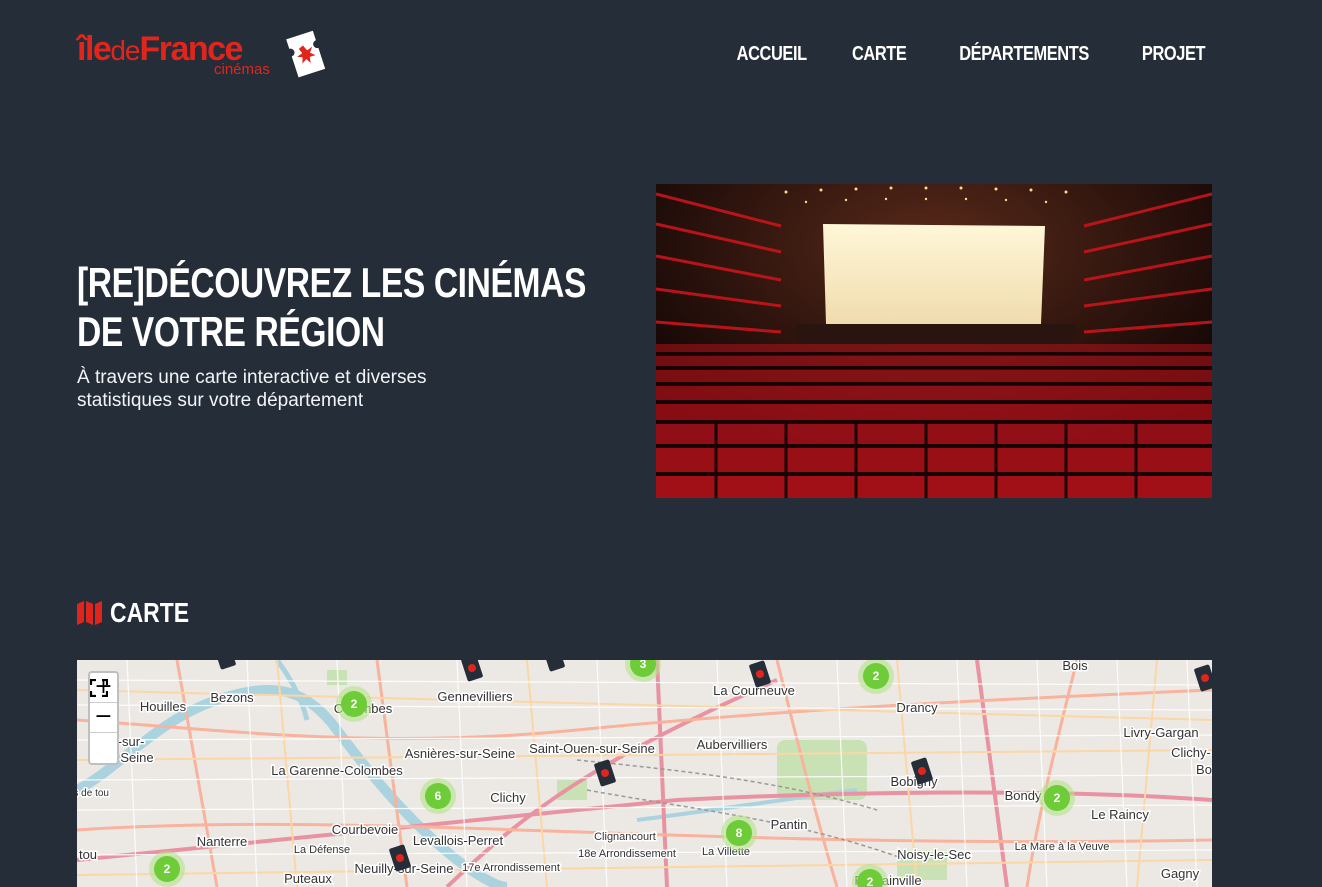  What do you see at coordinates (93, 793) in the screenshot?
I see `map-label: uts de tou` at bounding box center [93, 793].